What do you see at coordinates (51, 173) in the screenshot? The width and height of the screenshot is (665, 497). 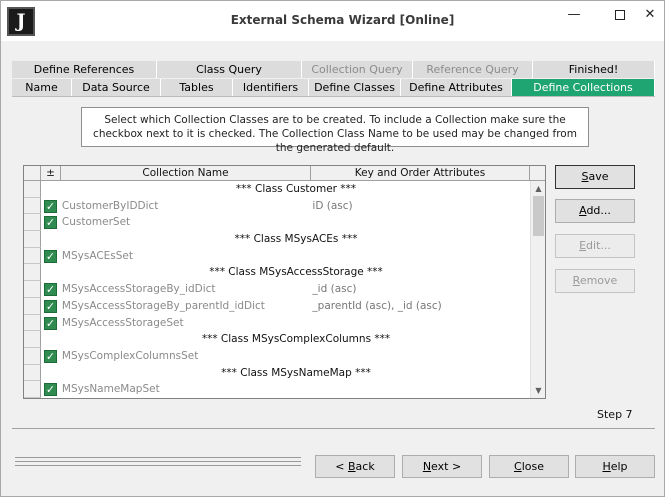 I see `header-expand-toggle: ±` at bounding box center [51, 173].